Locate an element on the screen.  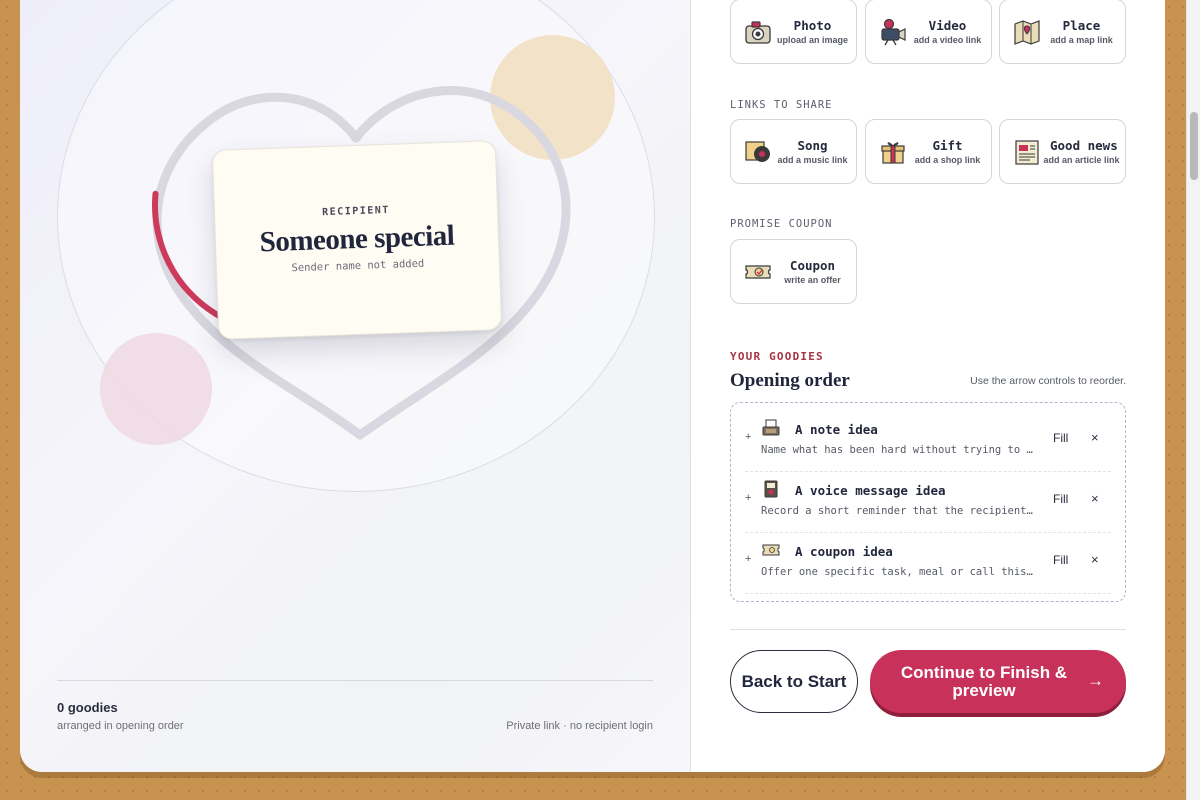
tile-title: Coupon is located at coordinates (812, 265).